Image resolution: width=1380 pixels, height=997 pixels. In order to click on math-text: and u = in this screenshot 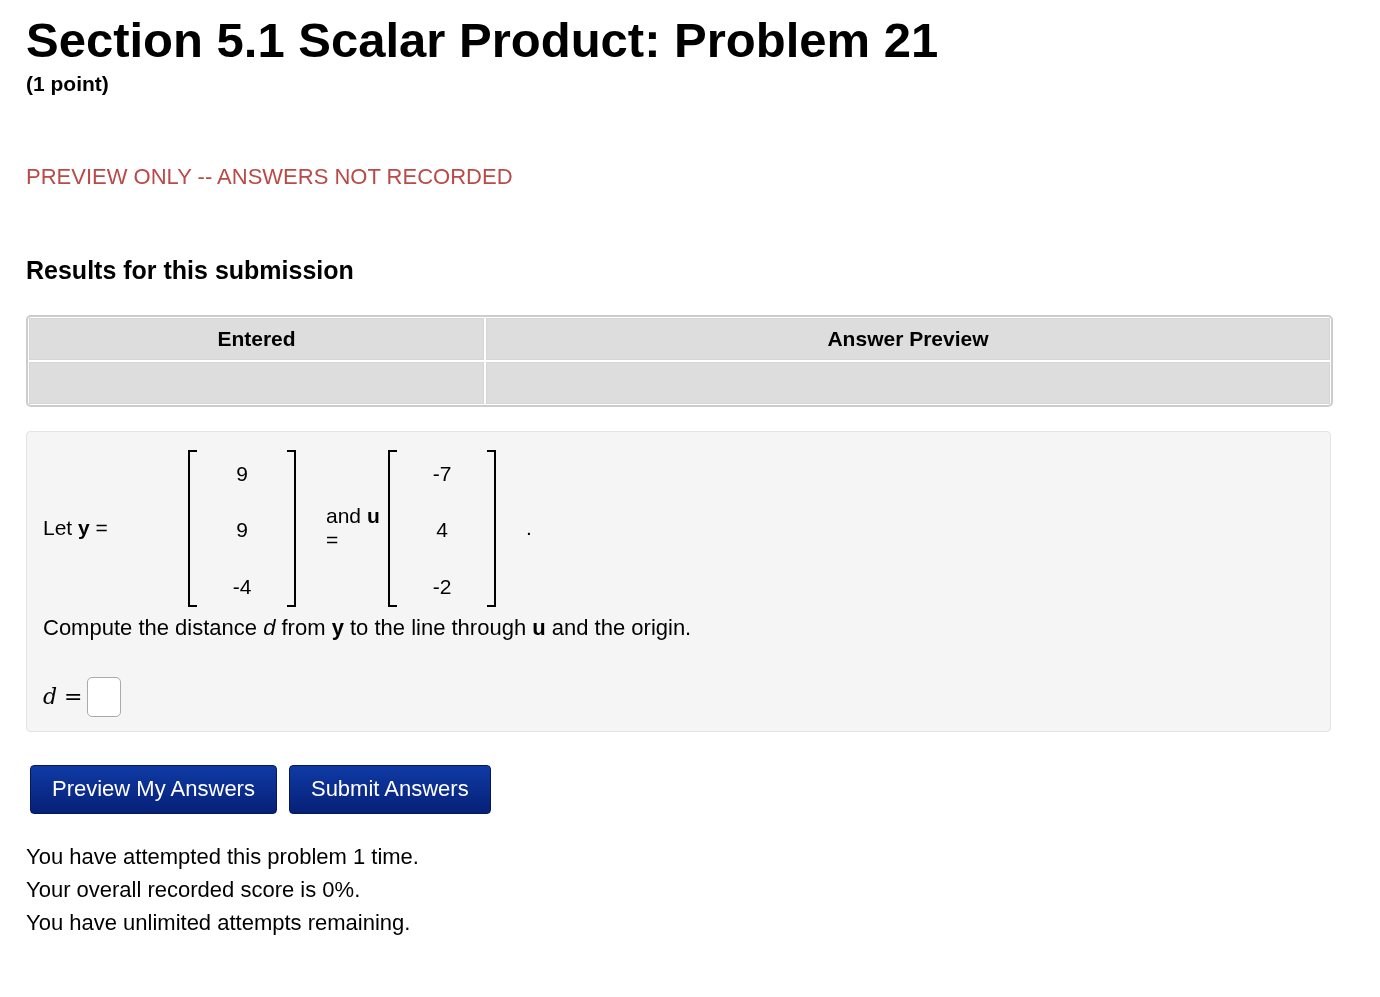, I will do `click(353, 528)`.